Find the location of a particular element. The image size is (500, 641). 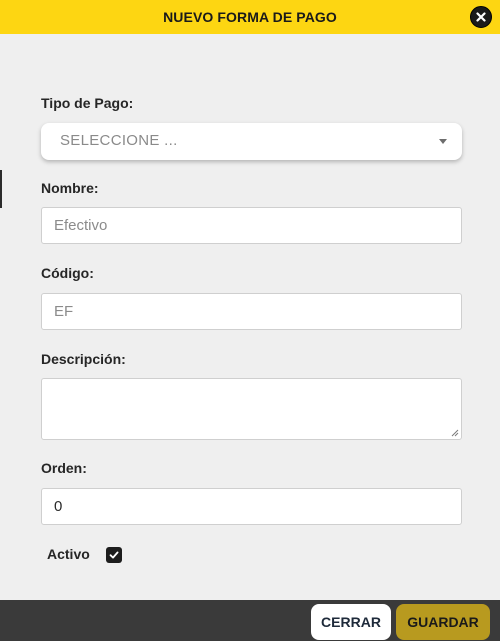

orden-label: Orden: is located at coordinates (64, 468).